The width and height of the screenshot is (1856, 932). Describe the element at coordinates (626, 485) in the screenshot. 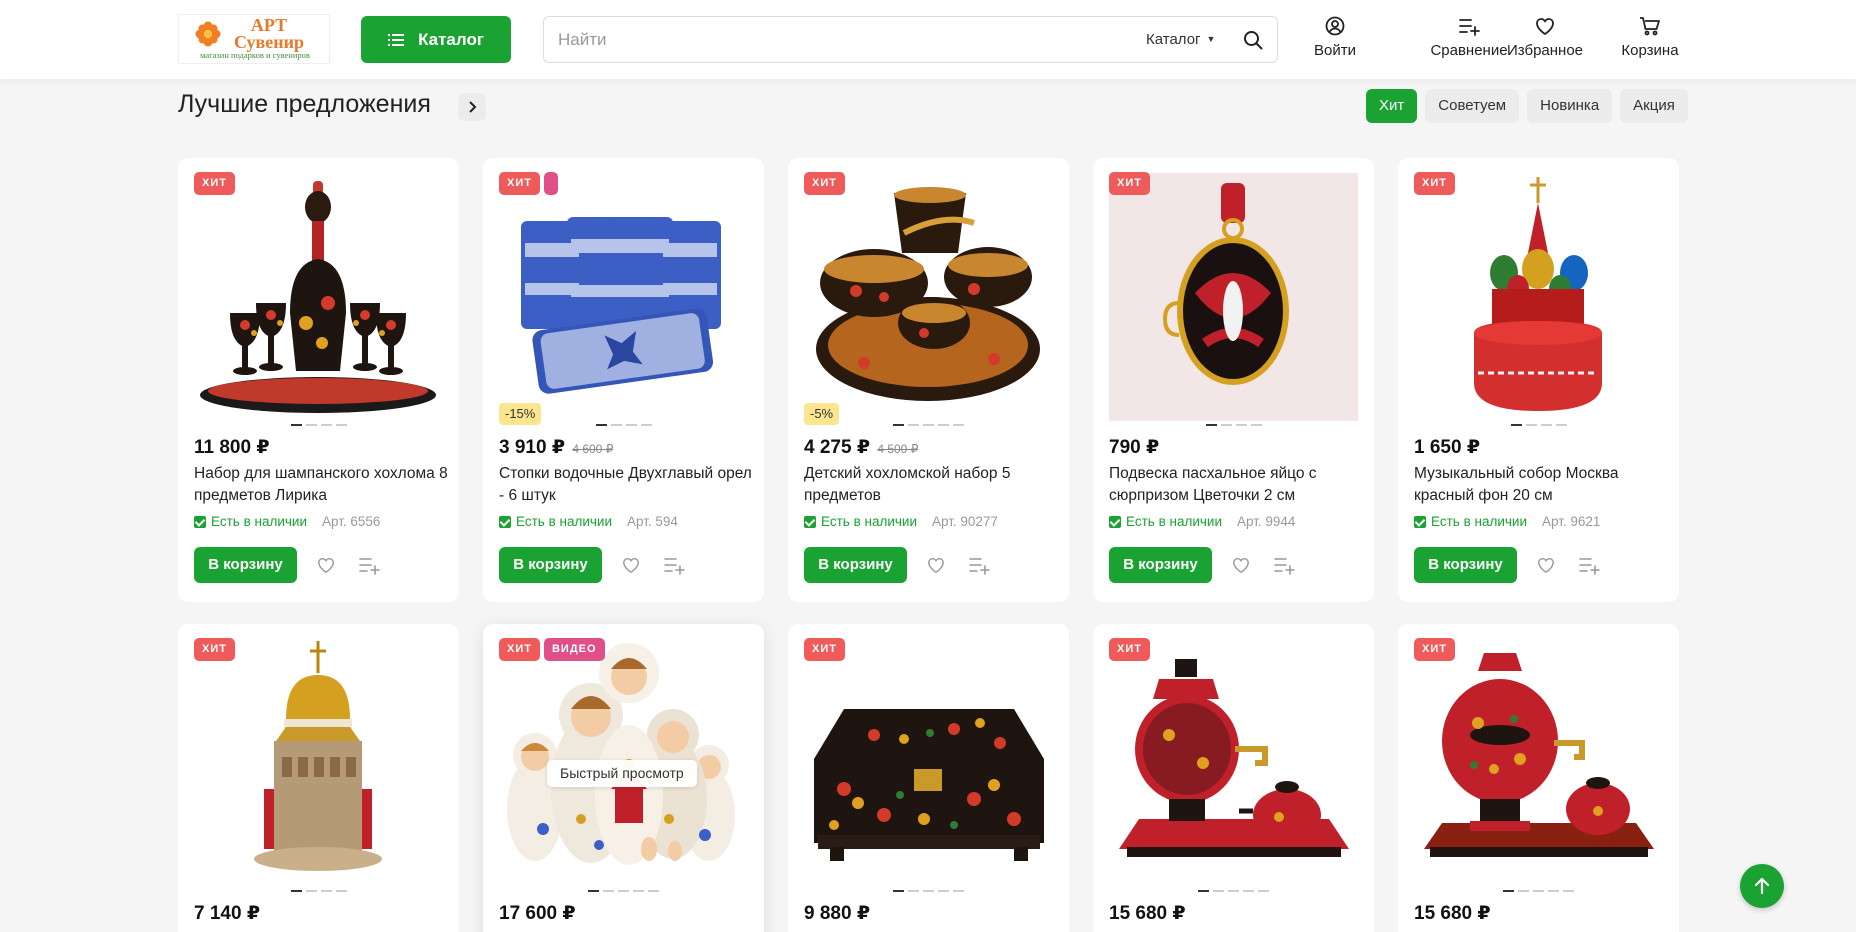

I see `product-title: Стопки водочные Двухглавый орел - 6 штук` at that location.